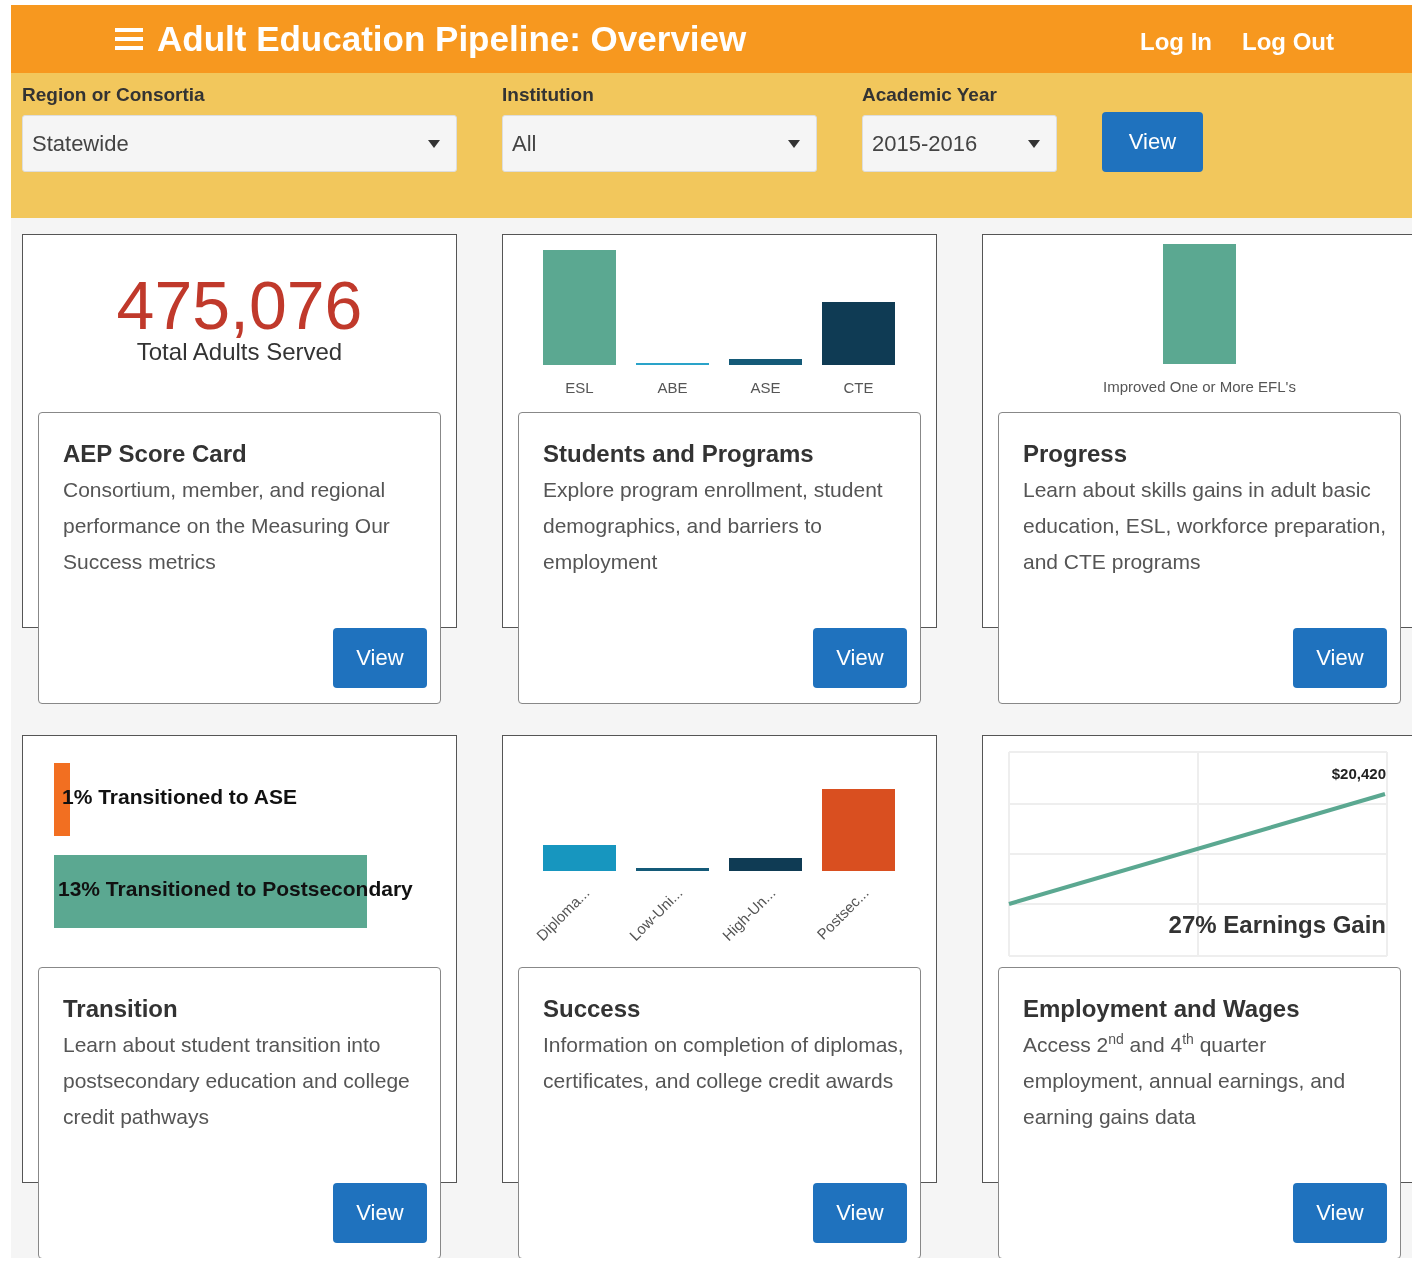  I want to click on card-title: Employment and Wages, so click(1162, 1009).